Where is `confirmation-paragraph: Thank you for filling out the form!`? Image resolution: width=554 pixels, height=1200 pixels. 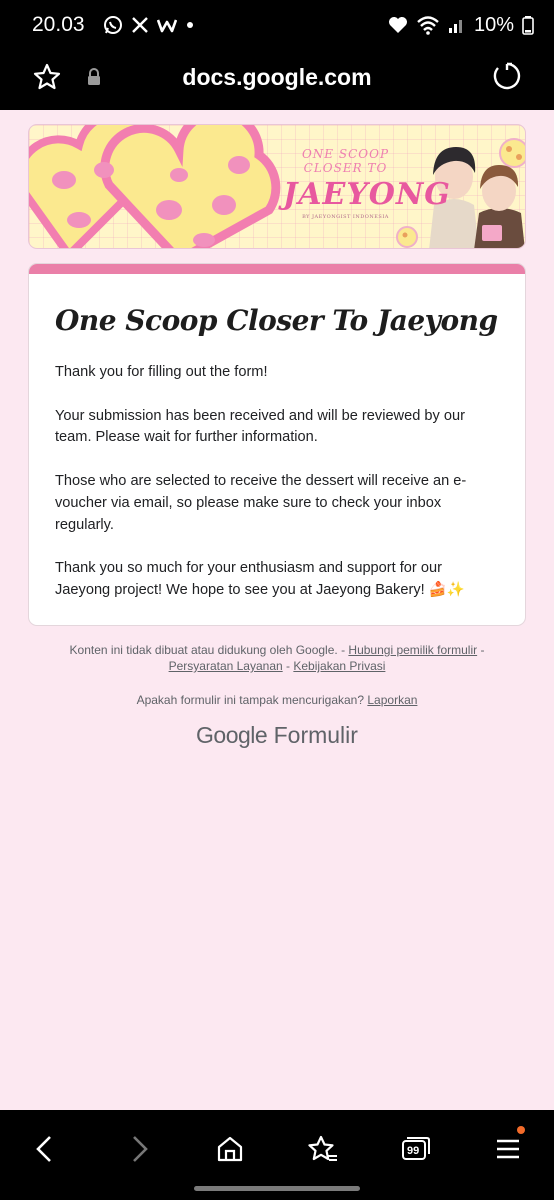
confirmation-paragraph: Thank you for filling out the form! is located at coordinates (161, 372).